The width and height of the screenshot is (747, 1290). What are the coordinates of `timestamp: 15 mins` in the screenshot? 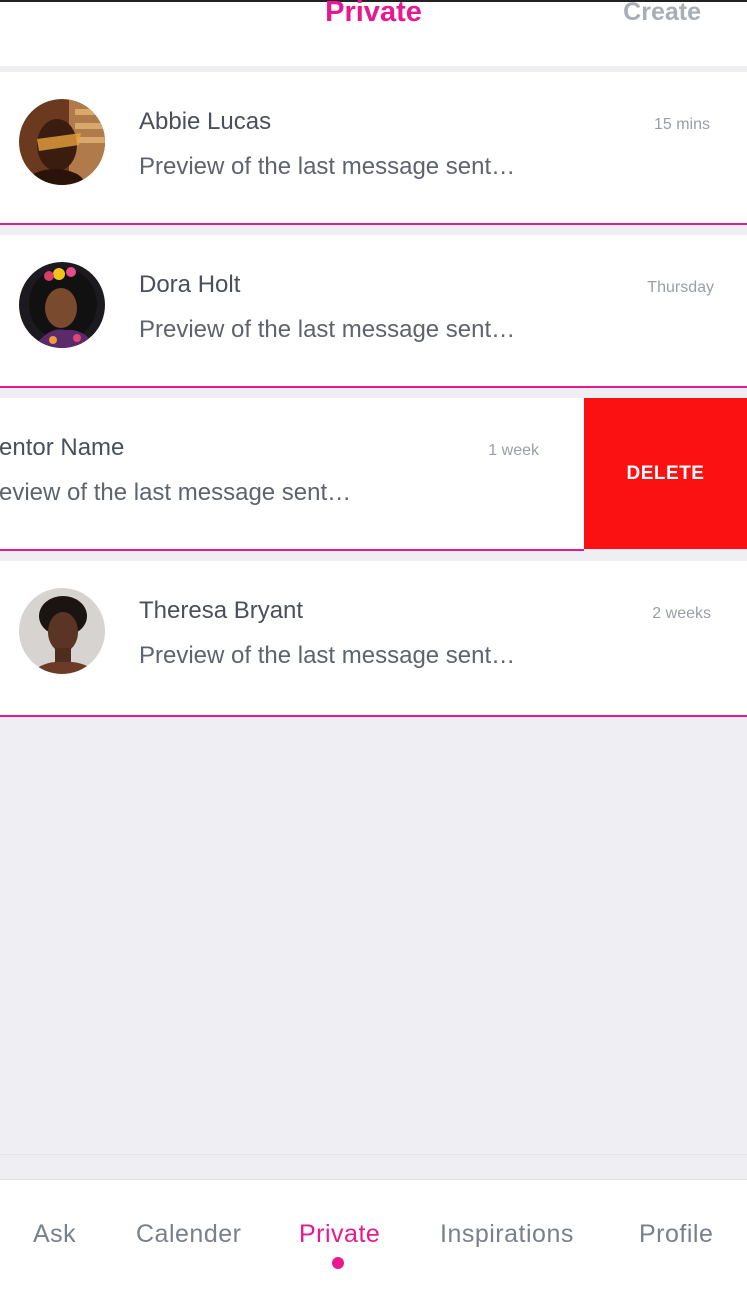 It's located at (681, 124).